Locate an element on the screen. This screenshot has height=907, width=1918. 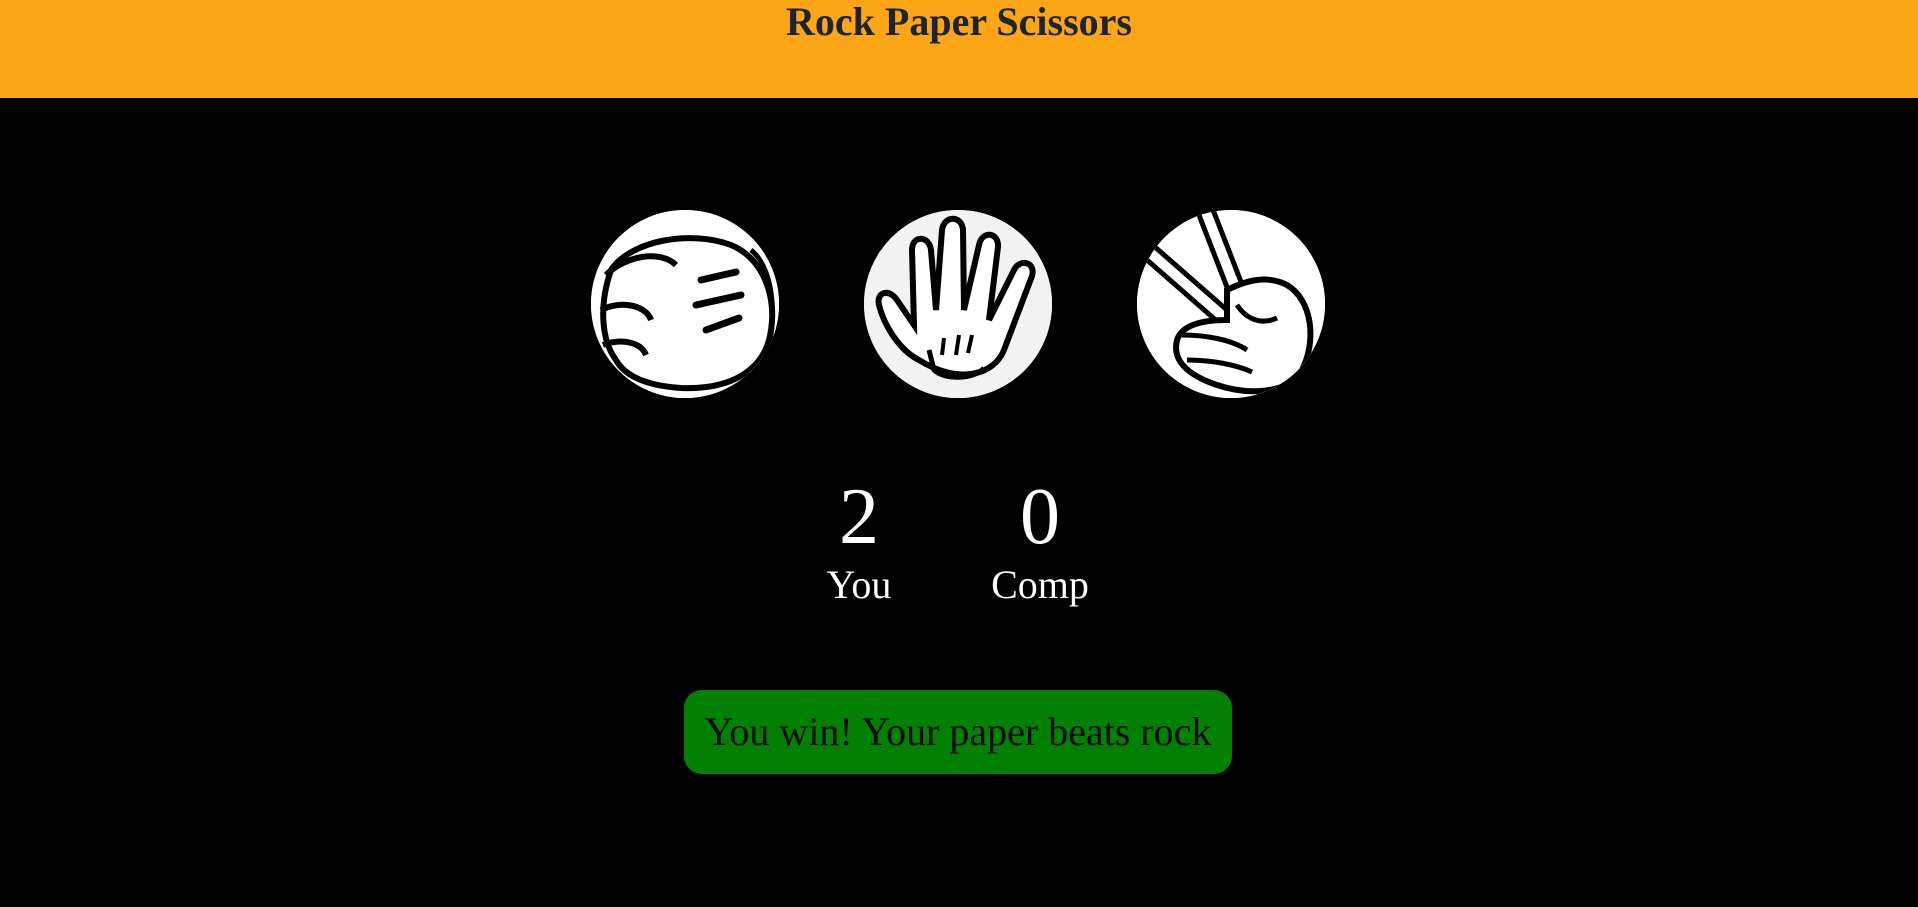
paper-hand-icon is located at coordinates (958, 304).